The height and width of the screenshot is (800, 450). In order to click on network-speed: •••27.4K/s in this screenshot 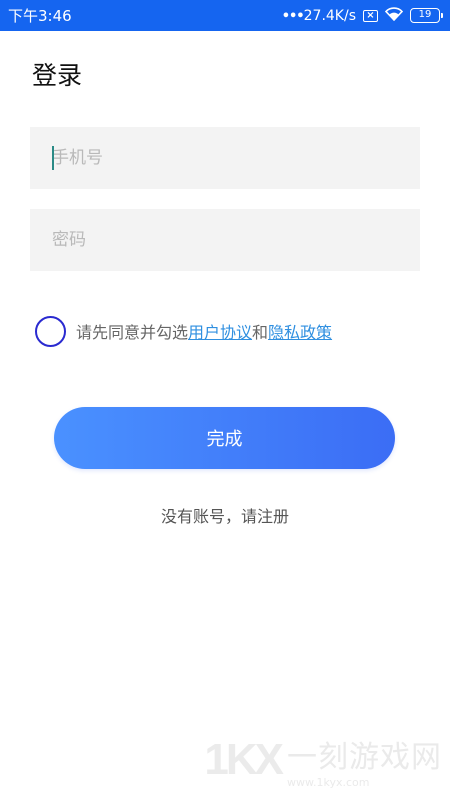, I will do `click(319, 16)`.